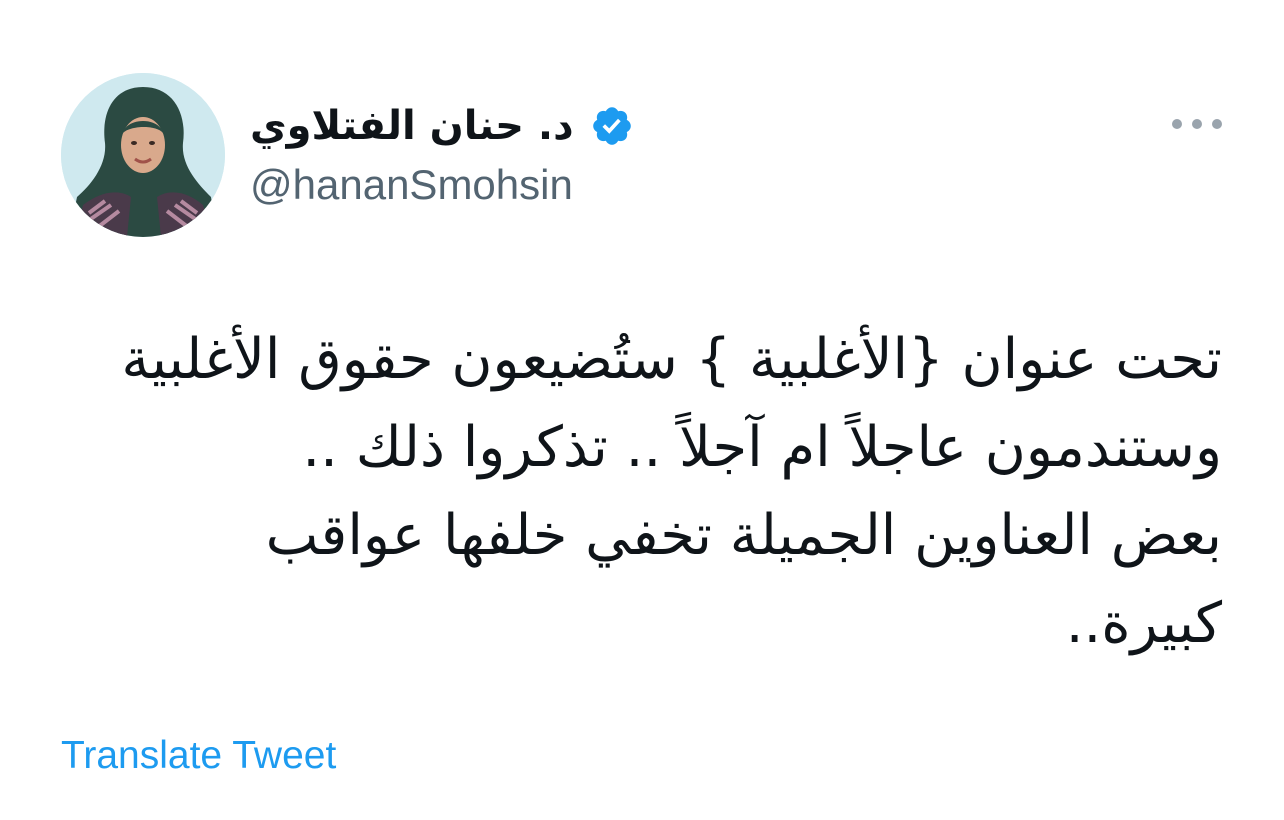 The height and width of the screenshot is (820, 1284). Describe the element at coordinates (612, 126) in the screenshot. I see `verified-badge-icon` at that location.